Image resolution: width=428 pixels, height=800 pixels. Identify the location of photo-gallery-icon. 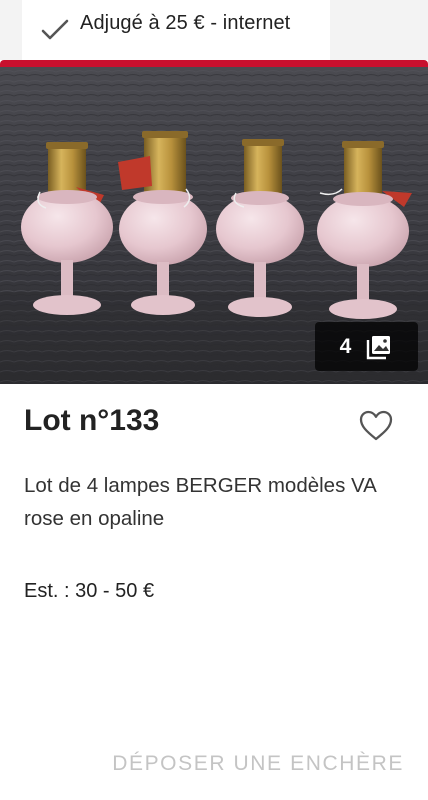
(379, 347).